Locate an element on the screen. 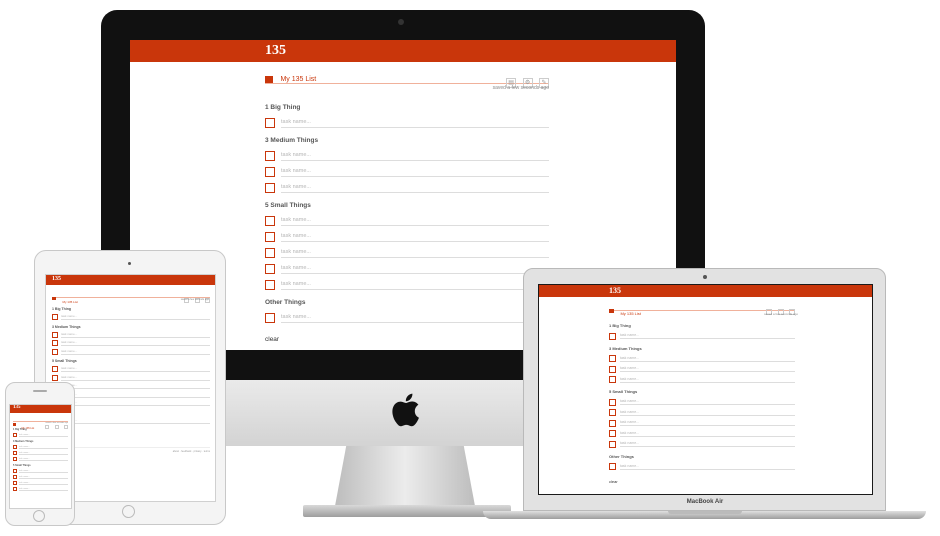  section-title-other: Other Things is located at coordinates (285, 302).